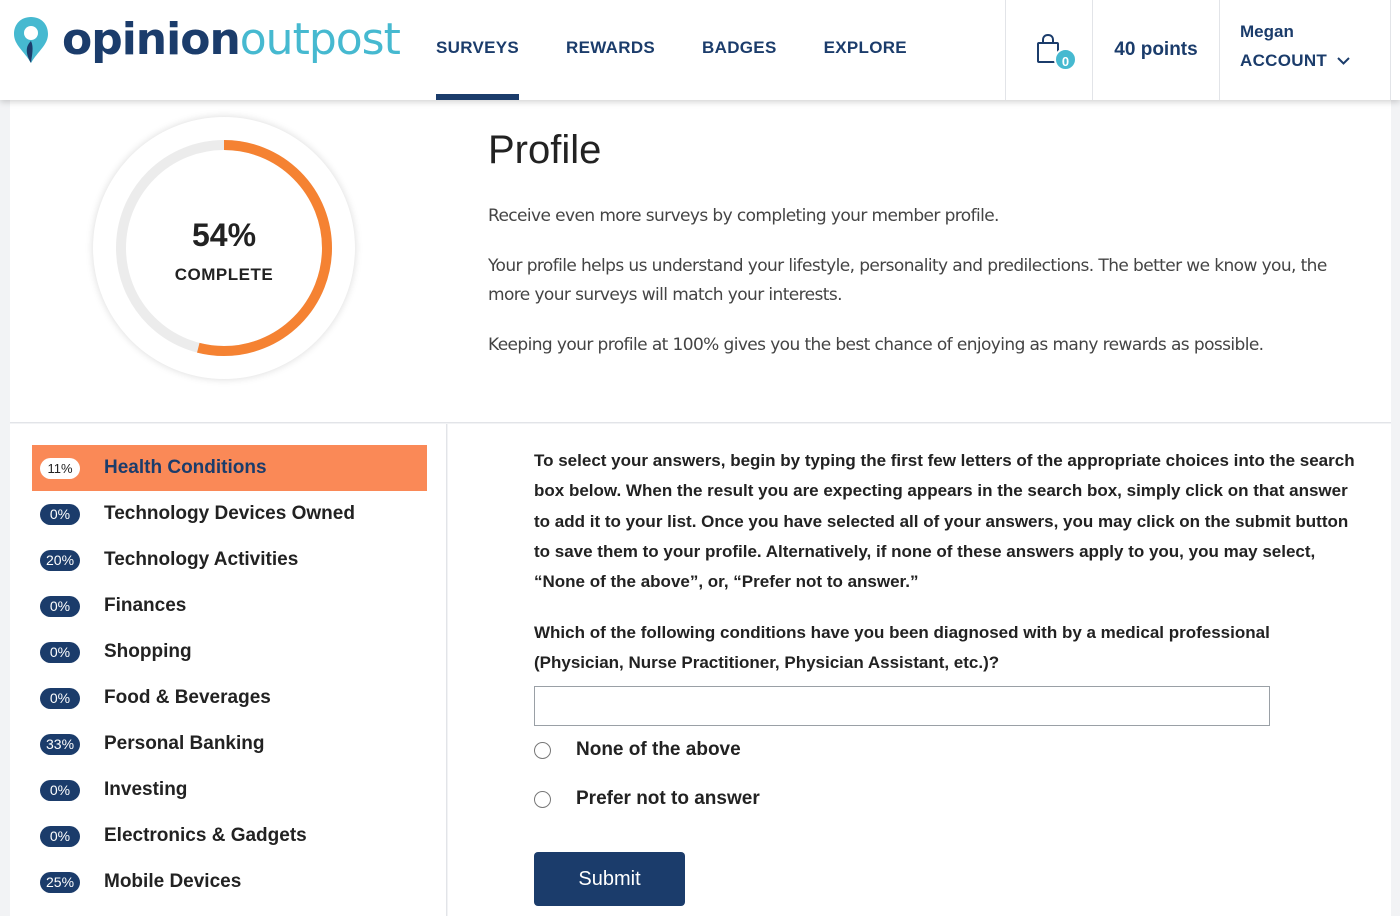 The width and height of the screenshot is (1400, 916). What do you see at coordinates (1284, 60) in the screenshot?
I see `account-label: ACCOUNT` at bounding box center [1284, 60].